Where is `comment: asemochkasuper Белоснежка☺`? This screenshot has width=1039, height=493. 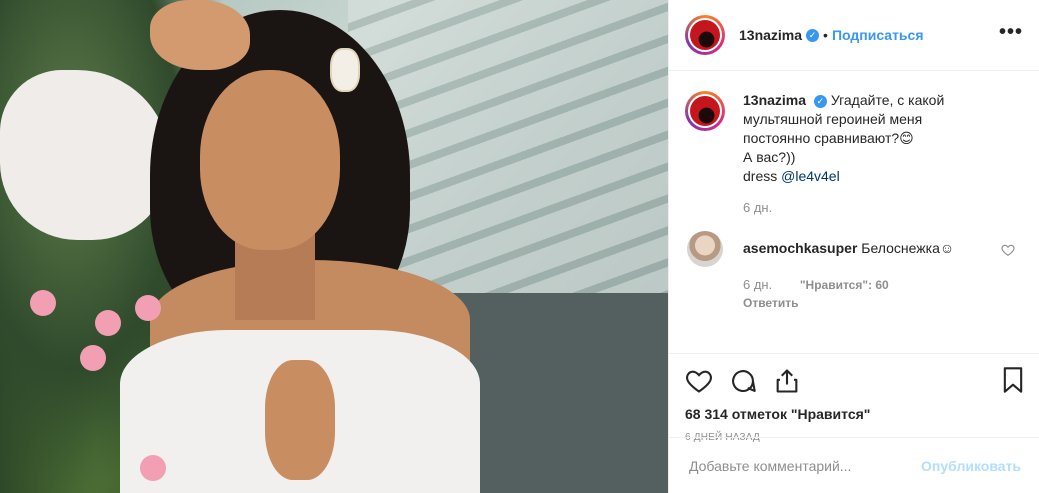 comment: asemochkasuper Белоснежка☺ is located at coordinates (854, 249).